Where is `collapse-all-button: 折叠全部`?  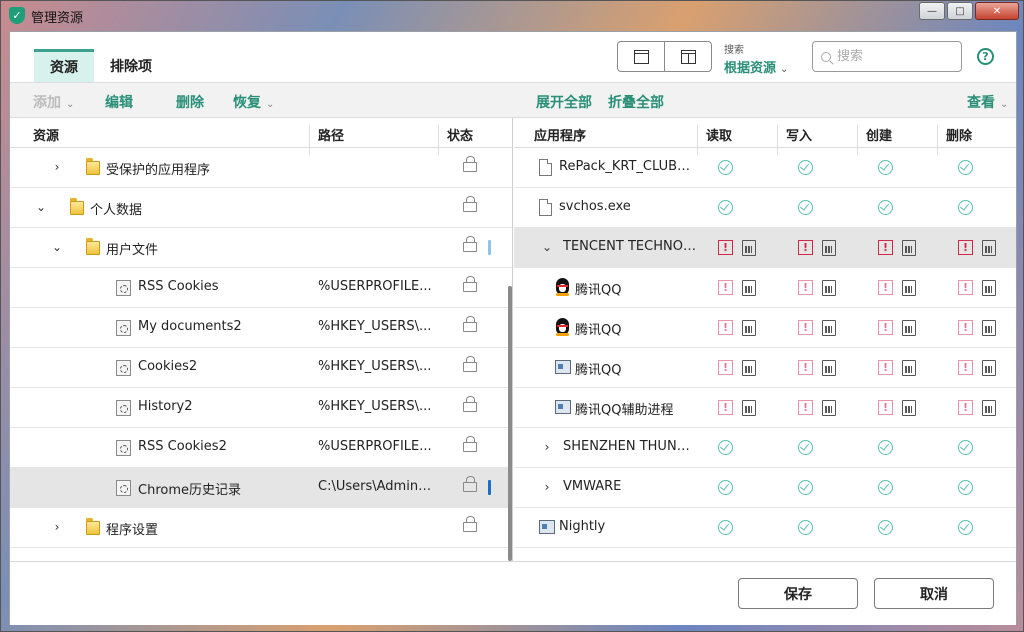 collapse-all-button: 折叠全部 is located at coordinates (636, 102).